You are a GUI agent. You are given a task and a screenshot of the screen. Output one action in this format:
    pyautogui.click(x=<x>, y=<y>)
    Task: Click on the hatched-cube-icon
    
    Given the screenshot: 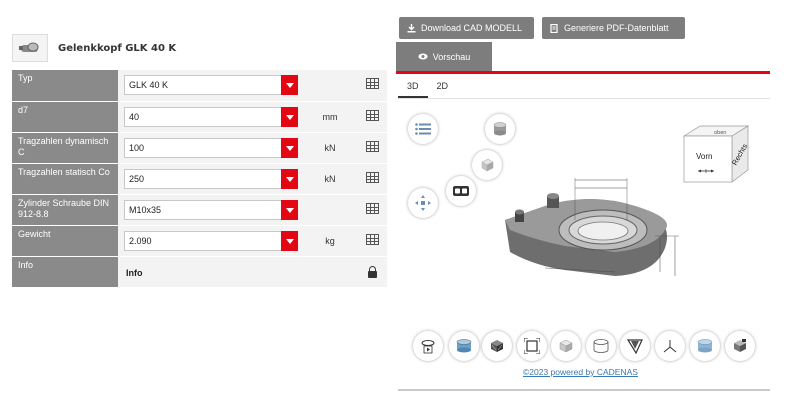 What is the action you would take?
    pyautogui.click(x=497, y=346)
    